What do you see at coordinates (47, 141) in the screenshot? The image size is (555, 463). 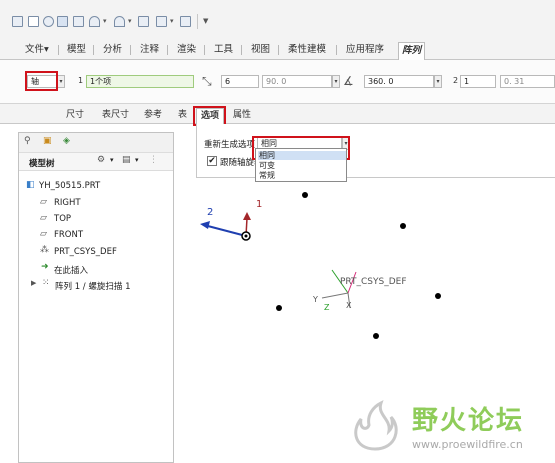 I see `folder-browser-tab-icon: ▣` at bounding box center [47, 141].